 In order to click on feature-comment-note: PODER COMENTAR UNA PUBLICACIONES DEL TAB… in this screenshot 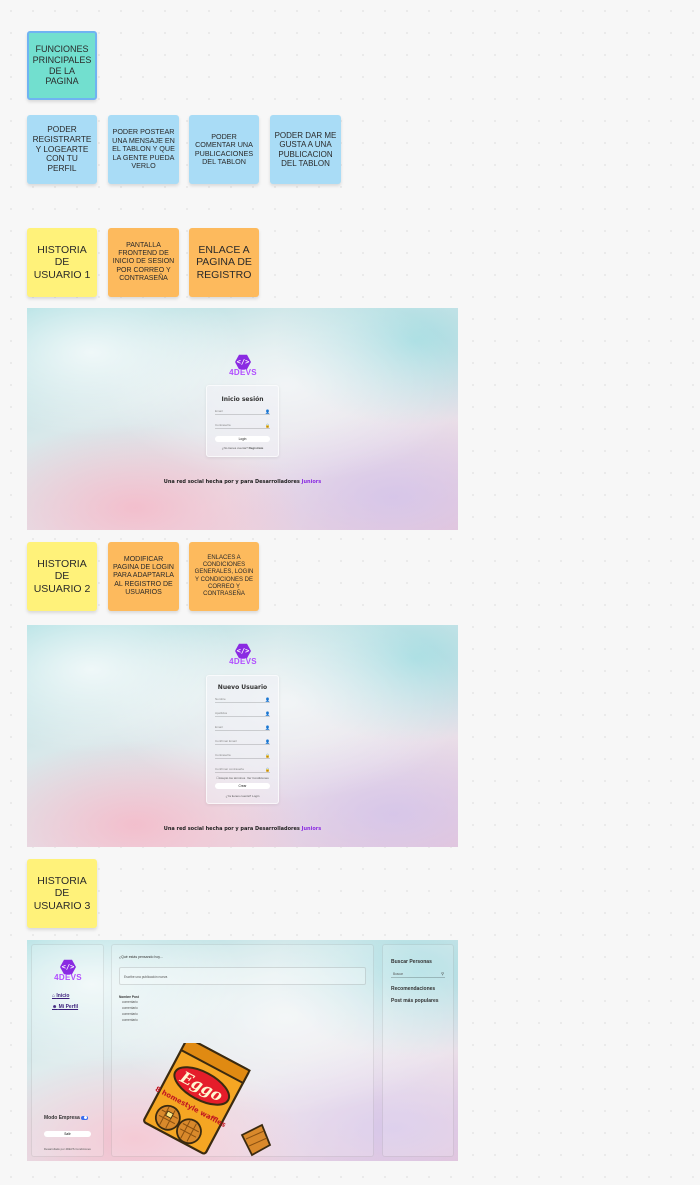, I will do `click(224, 149)`.